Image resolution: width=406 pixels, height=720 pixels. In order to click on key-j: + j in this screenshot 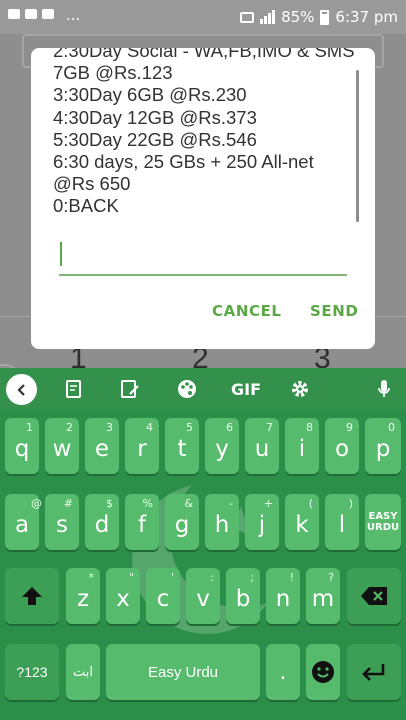, I will do `click(262, 522)`.